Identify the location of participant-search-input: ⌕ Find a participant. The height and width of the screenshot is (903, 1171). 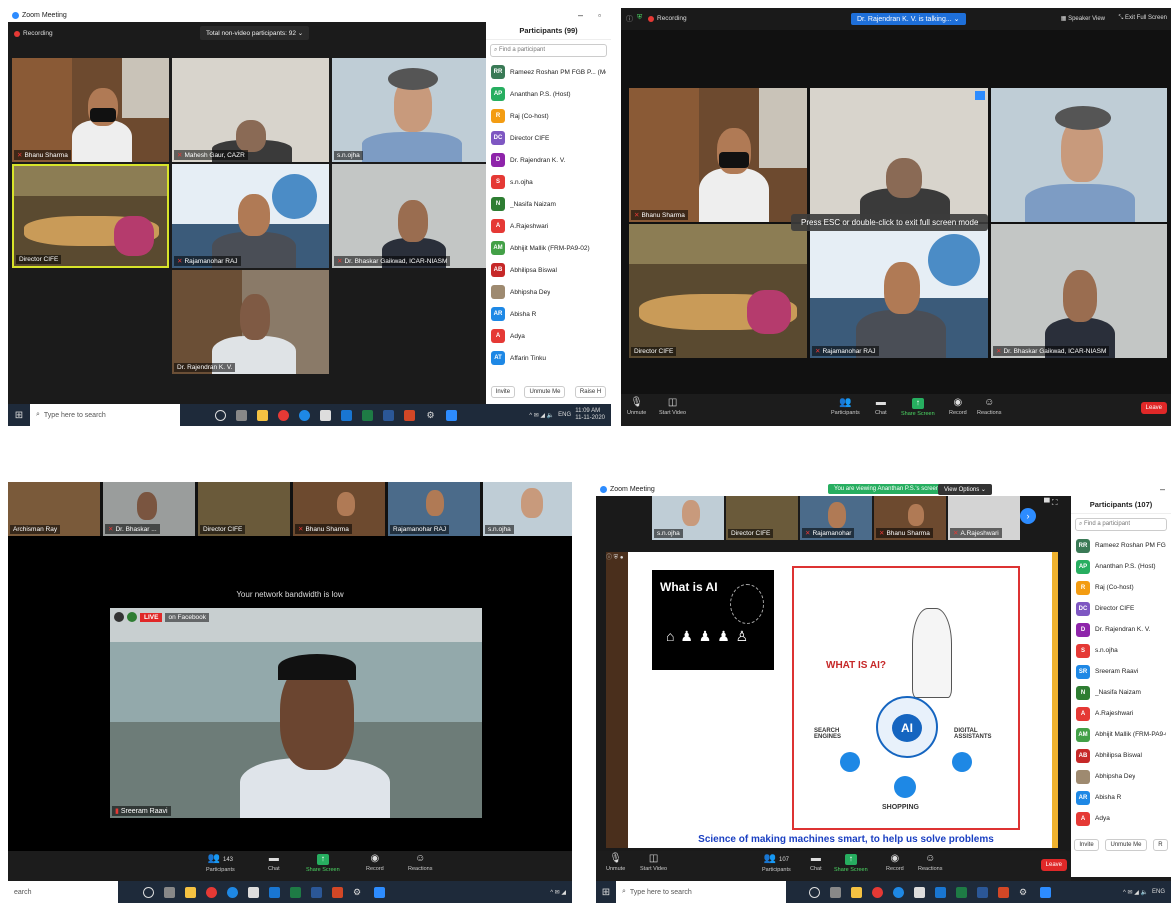
(1121, 524).